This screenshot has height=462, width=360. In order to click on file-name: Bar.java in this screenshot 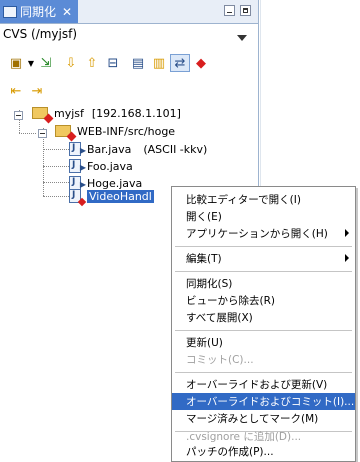, I will do `click(109, 149)`.